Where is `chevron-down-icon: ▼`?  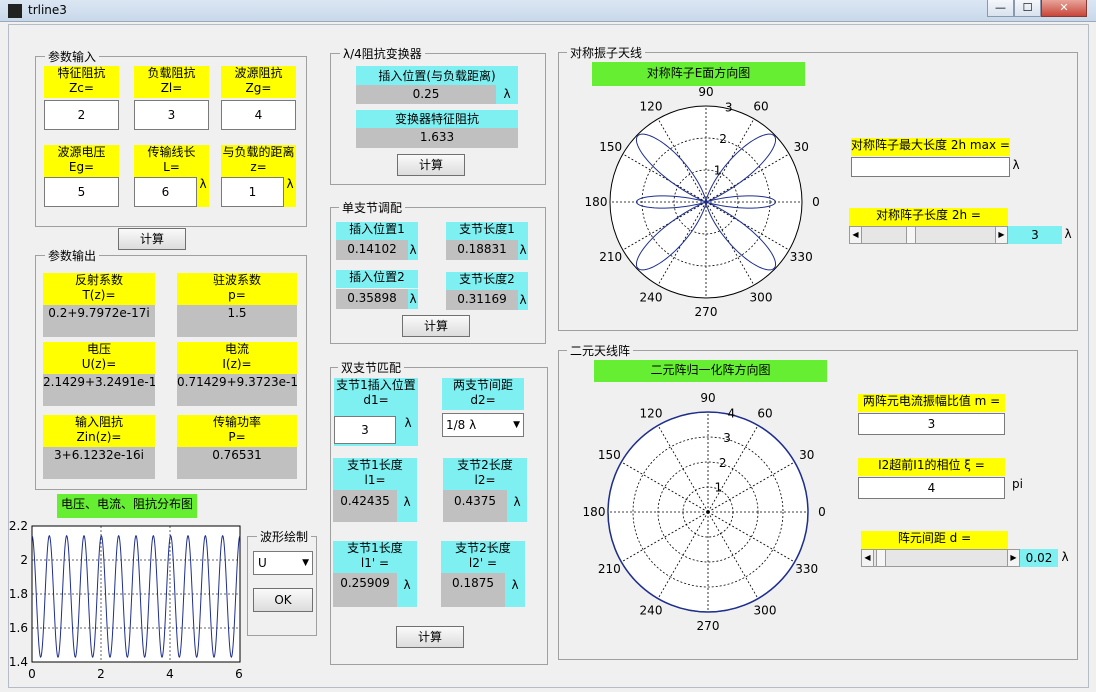
chevron-down-icon: ▼ is located at coordinates (516, 425).